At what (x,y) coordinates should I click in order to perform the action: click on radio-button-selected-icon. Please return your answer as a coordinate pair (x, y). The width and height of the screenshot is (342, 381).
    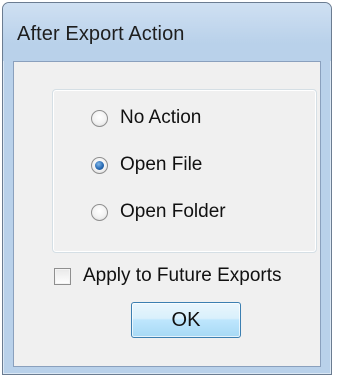
    Looking at the image, I should click on (99, 165).